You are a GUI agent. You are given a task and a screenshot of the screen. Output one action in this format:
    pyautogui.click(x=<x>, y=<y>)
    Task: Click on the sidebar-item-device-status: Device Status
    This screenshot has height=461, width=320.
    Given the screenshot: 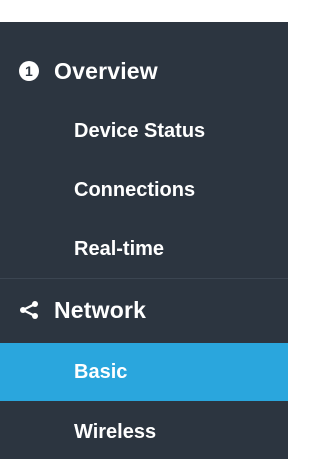 What is the action you would take?
    pyautogui.click(x=144, y=131)
    